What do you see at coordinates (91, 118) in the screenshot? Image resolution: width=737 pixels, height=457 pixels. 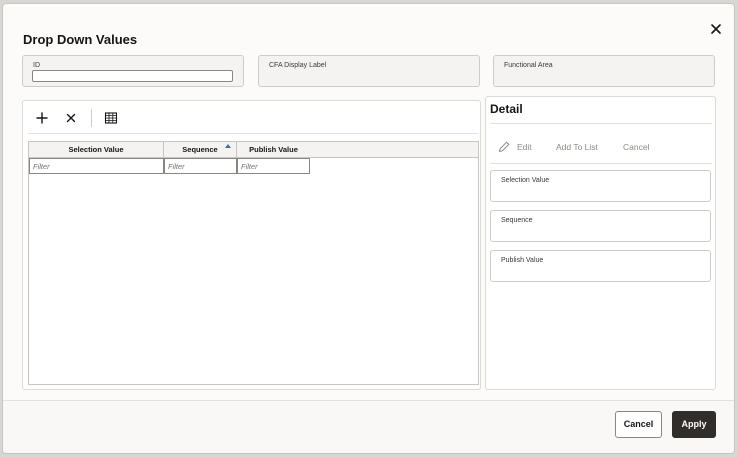 I see `toolbar-separator` at bounding box center [91, 118].